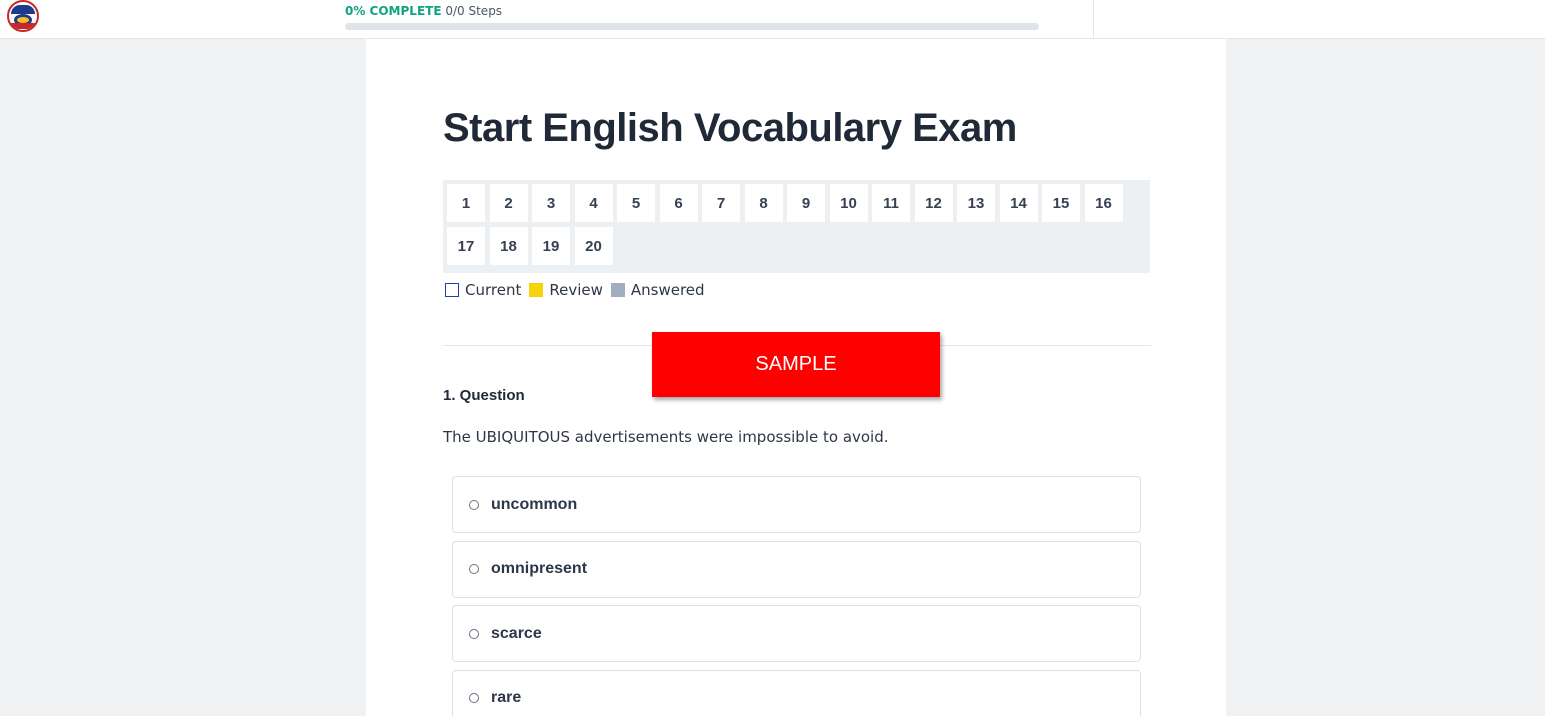 This screenshot has height=716, width=1545. What do you see at coordinates (593, 246) in the screenshot?
I see `question-number-button: 20` at bounding box center [593, 246].